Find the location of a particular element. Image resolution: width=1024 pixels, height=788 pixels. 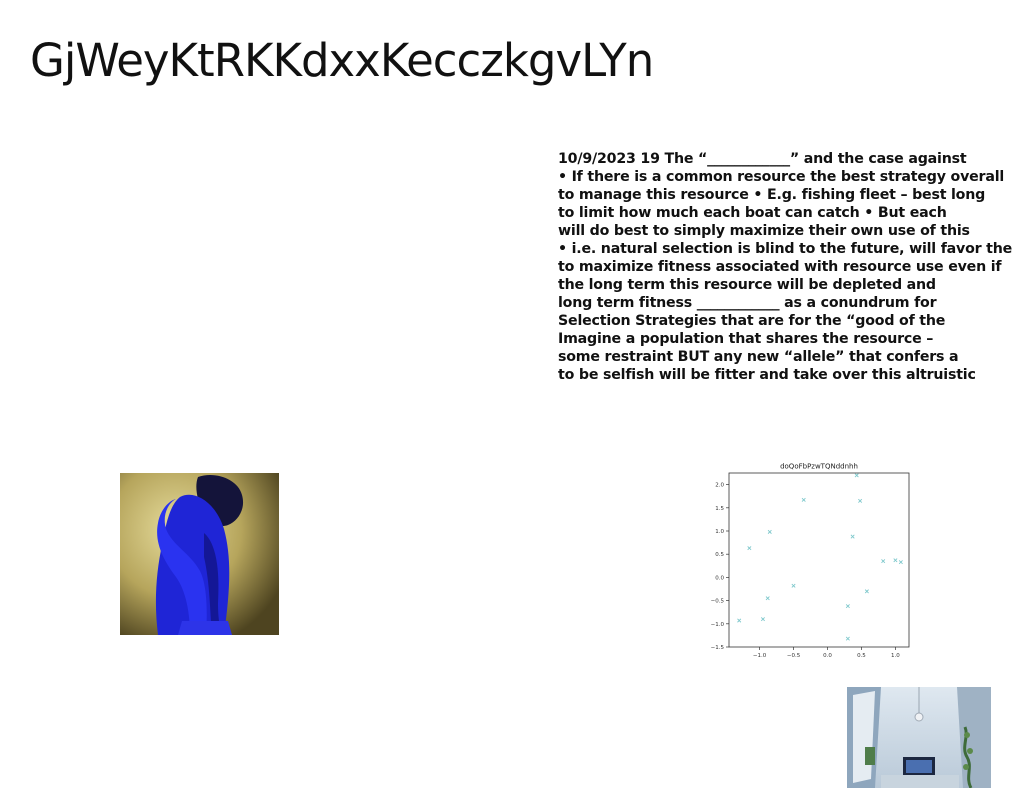

page-title: GjWeyKtRKKdxxKecczkgvLYn is located at coordinates (342, 60).